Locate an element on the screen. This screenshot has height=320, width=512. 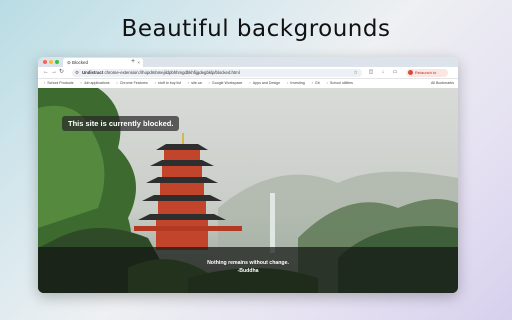
split-view-icon: ▭ is located at coordinates (395, 72).